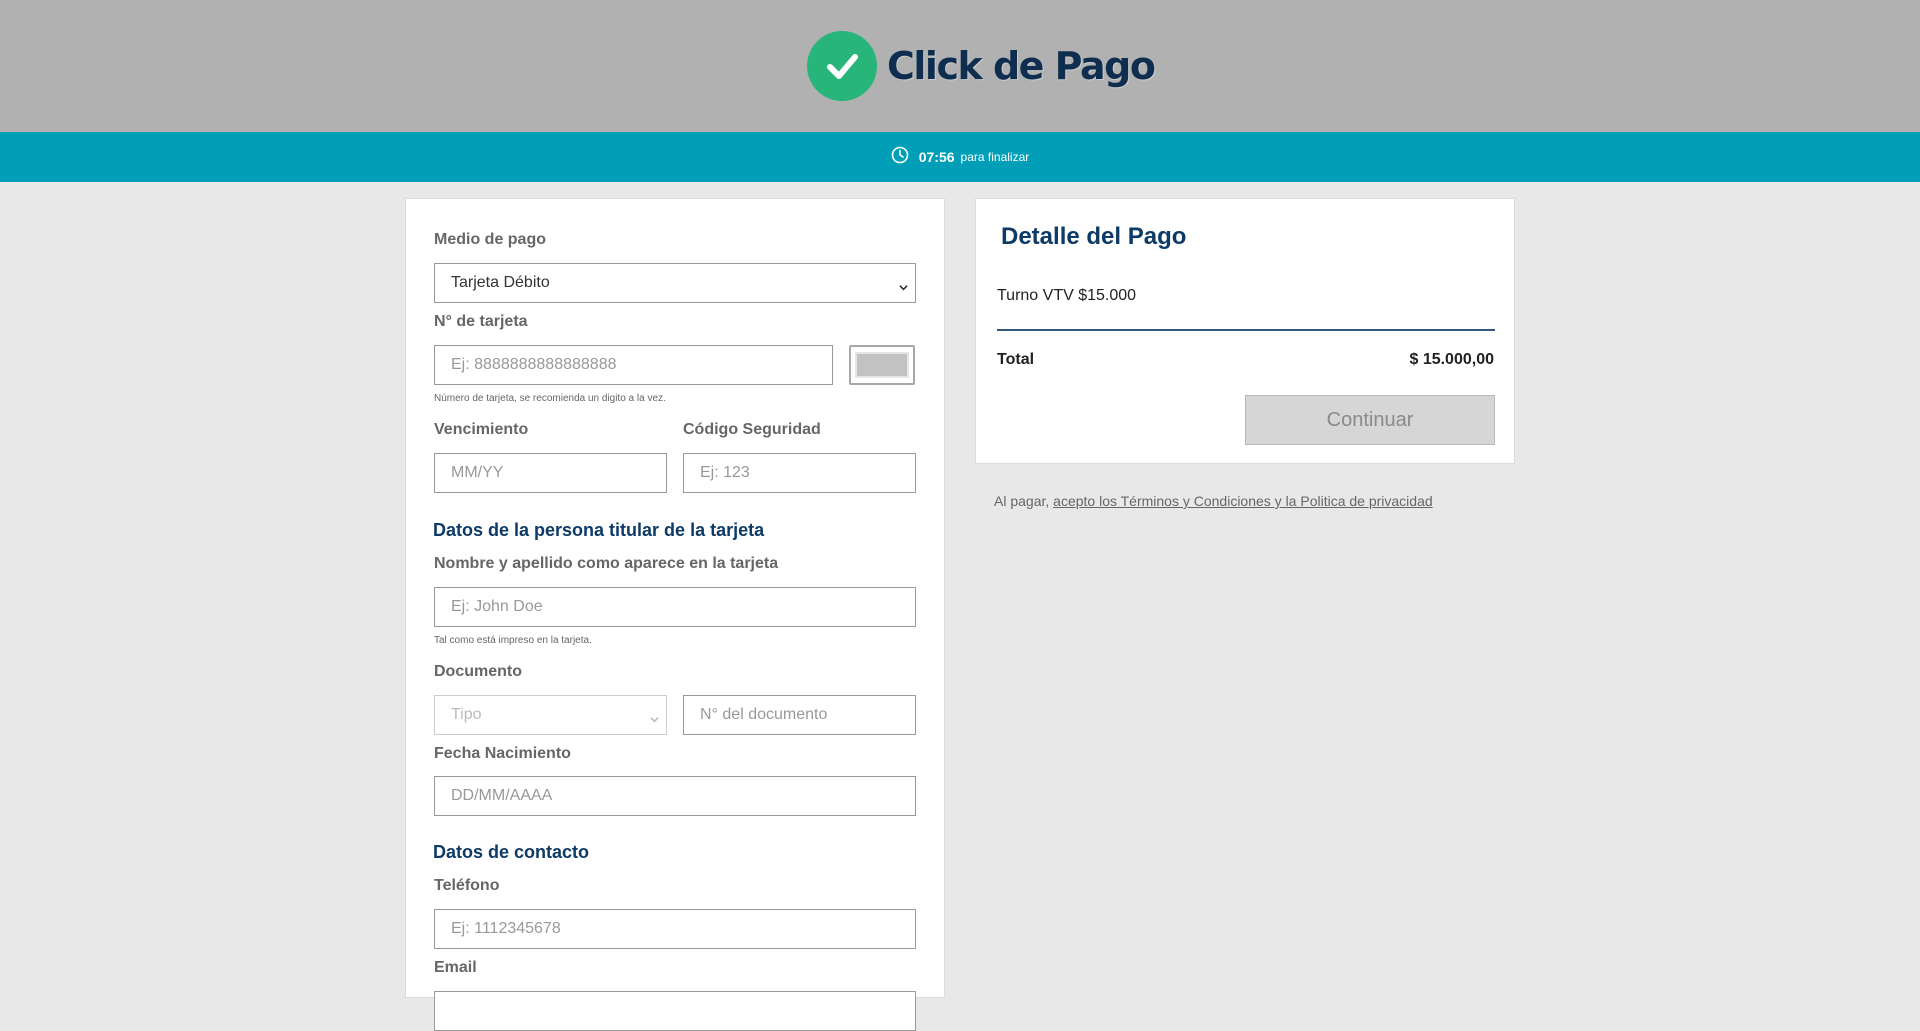 The width and height of the screenshot is (1920, 1031). Describe the element at coordinates (467, 885) in the screenshot. I see `phone-label: Teléfono` at that location.